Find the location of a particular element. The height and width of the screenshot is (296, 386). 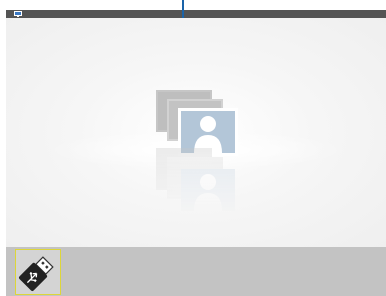

photo-reflection is located at coordinates (195, 179).